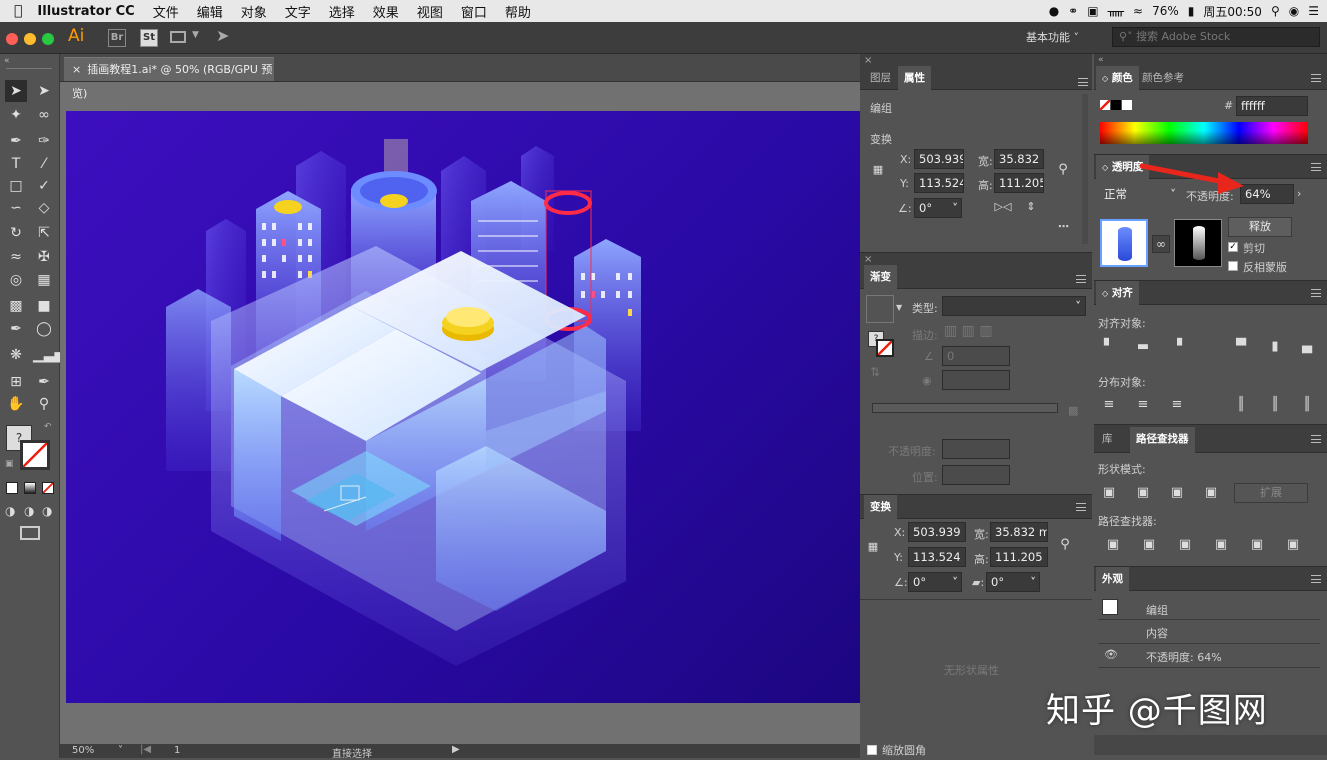 This screenshot has width=1327, height=760. Describe the element at coordinates (1241, 406) in the screenshot. I see `distribute-left-icon: ║` at that location.